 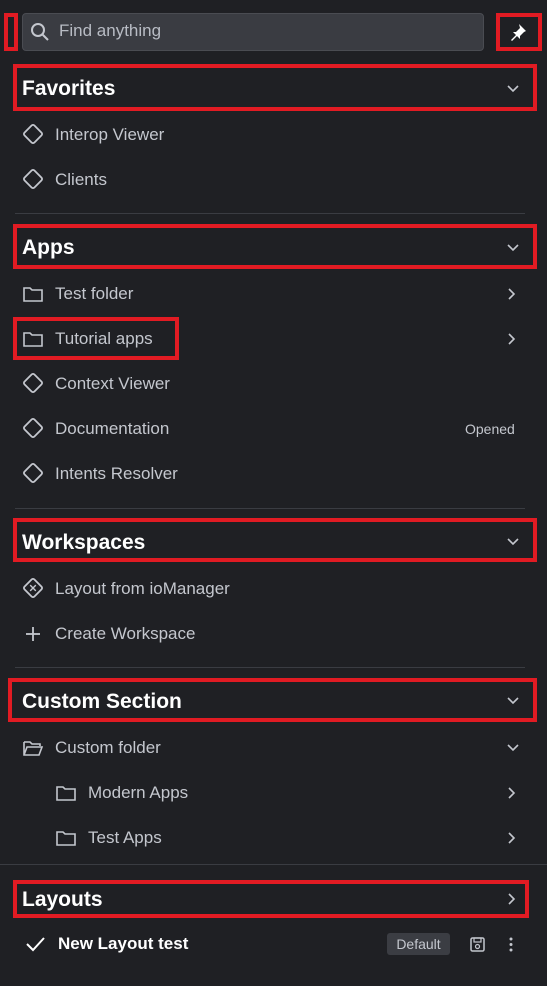 What do you see at coordinates (490, 429) in the screenshot?
I see `opened-status: Opened` at bounding box center [490, 429].